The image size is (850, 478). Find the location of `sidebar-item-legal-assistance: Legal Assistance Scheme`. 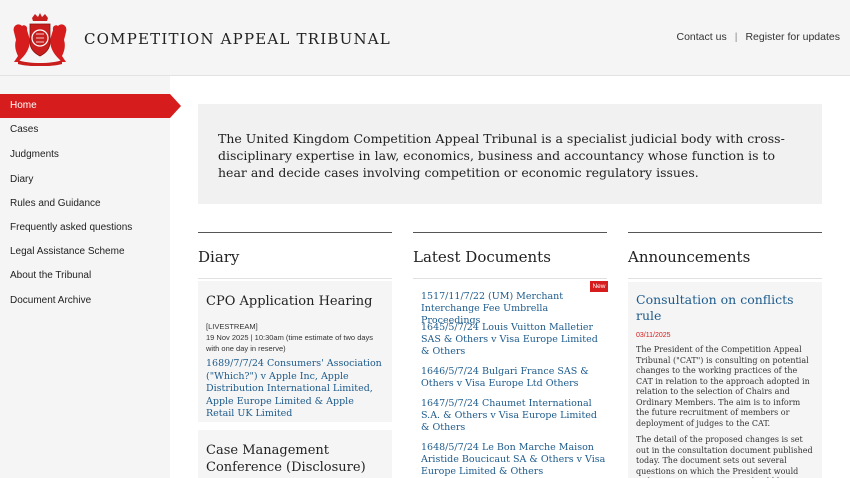

sidebar-item-legal-assistance: Legal Assistance Scheme is located at coordinates (85, 252).